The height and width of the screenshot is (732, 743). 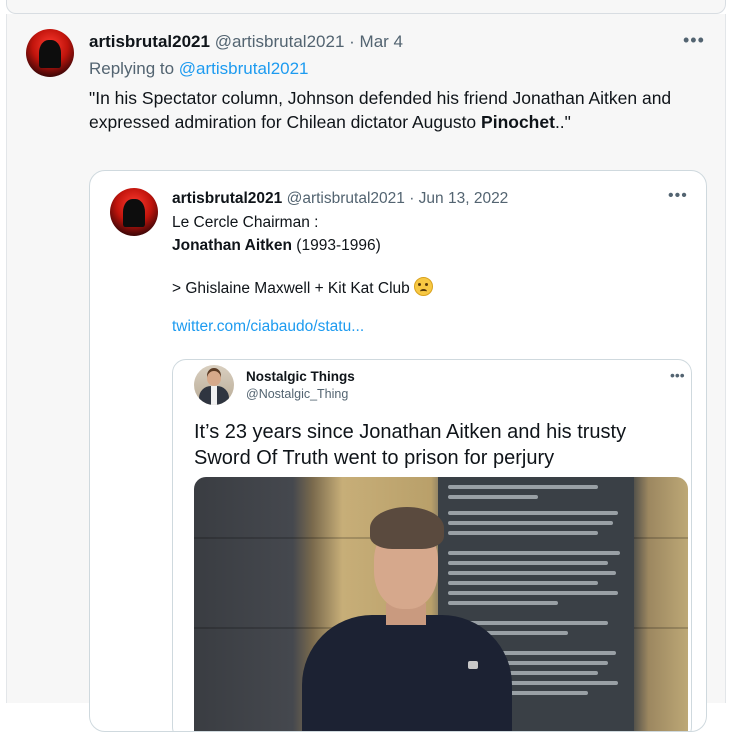 What do you see at coordinates (280, 41) in the screenshot?
I see `author-handle: @artisbrutal2021` at bounding box center [280, 41].